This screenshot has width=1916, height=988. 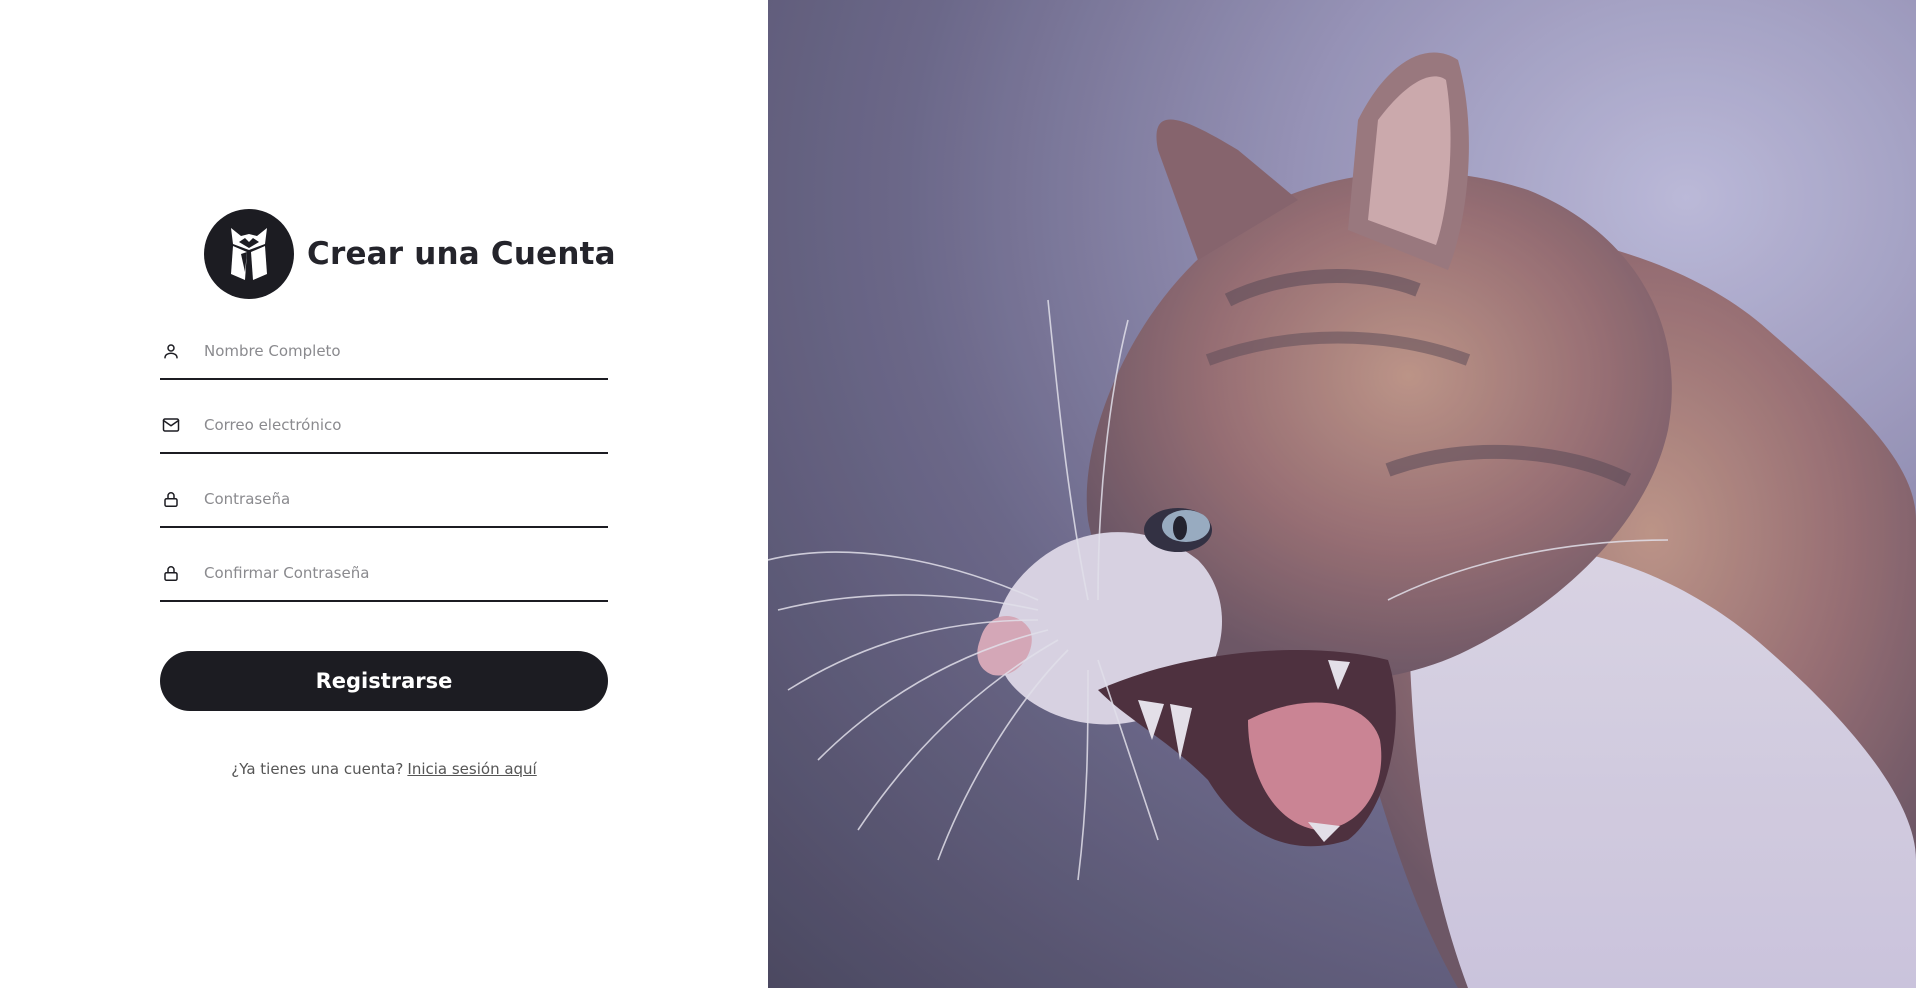 What do you see at coordinates (471, 769) in the screenshot?
I see `login-link: Inicia sesión aquí` at bounding box center [471, 769].